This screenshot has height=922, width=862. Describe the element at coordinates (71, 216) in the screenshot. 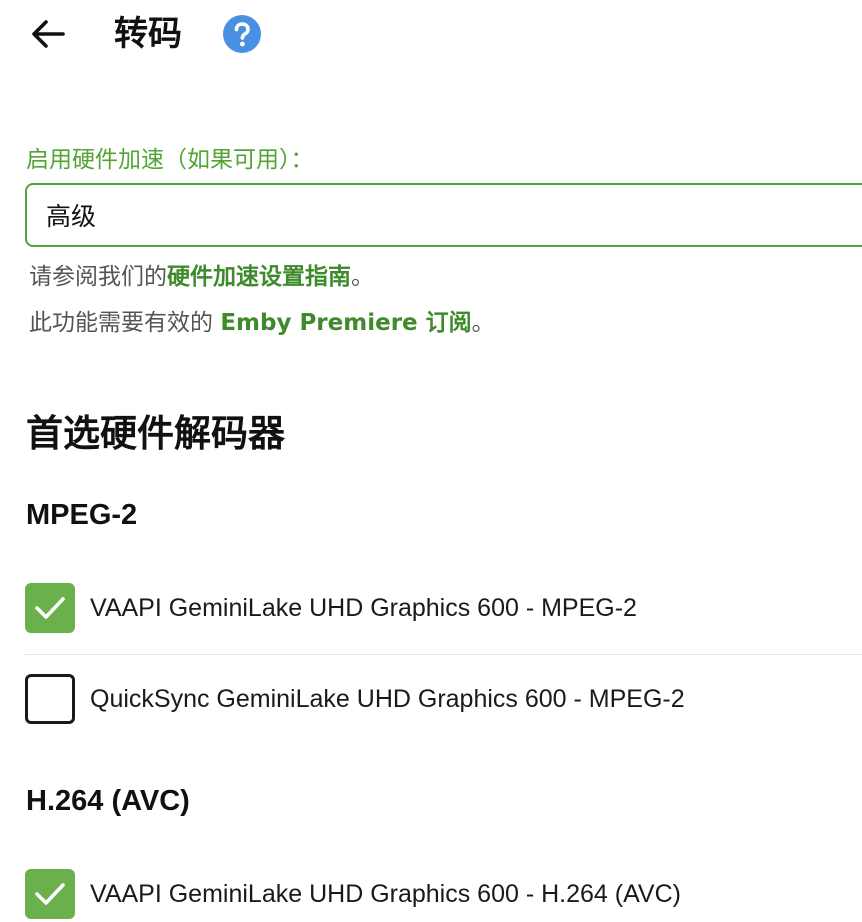

I see `hw-accel-selected-value: 高级` at that location.